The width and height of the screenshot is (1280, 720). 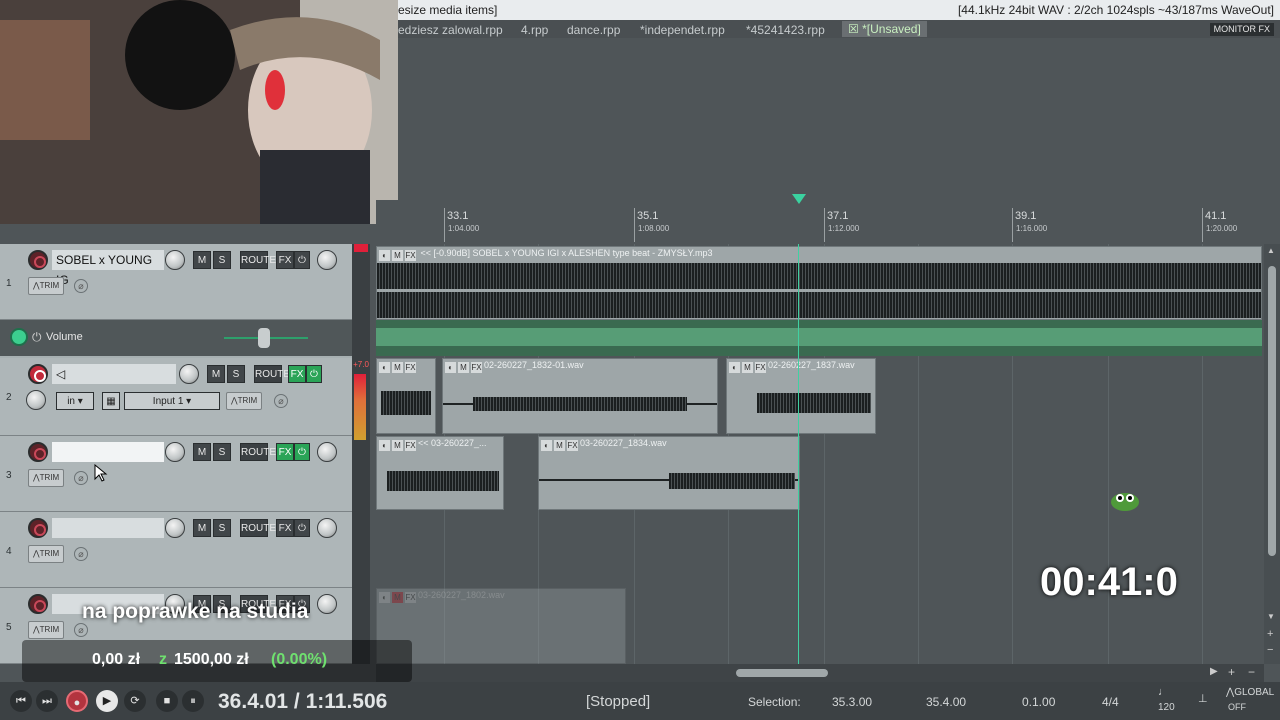 What do you see at coordinates (852, 702) in the screenshot?
I see `selection-start: 35.3.00` at bounding box center [852, 702].